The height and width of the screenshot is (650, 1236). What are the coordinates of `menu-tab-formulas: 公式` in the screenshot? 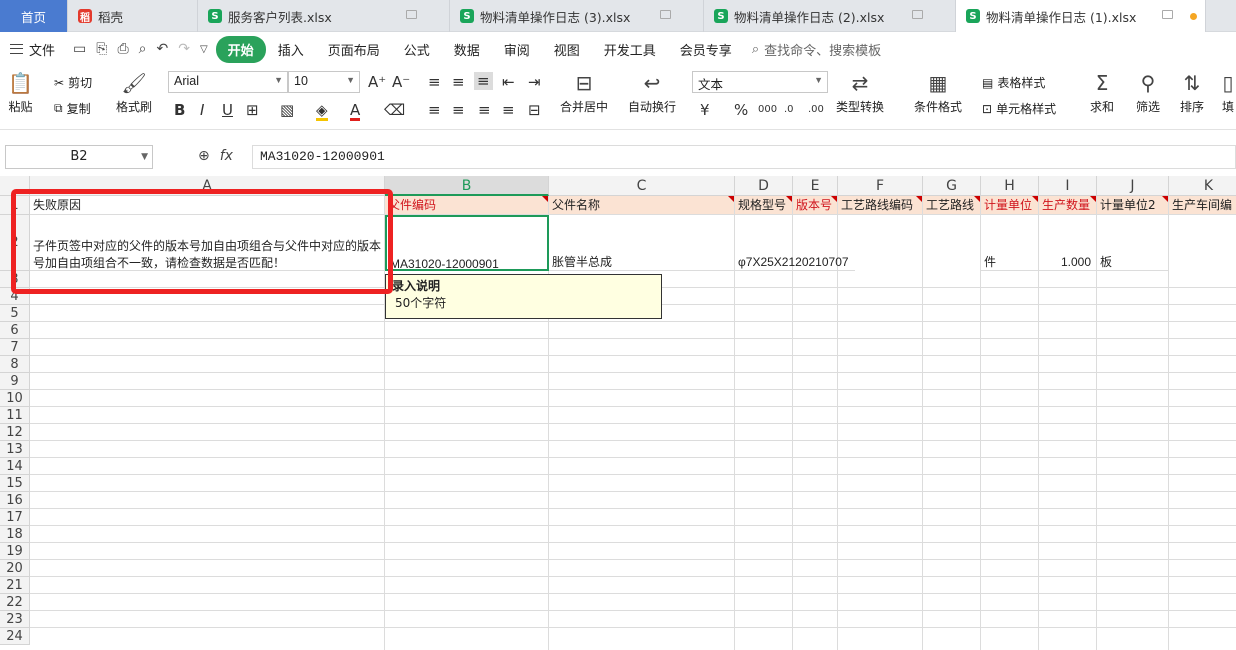 It's located at (417, 49).